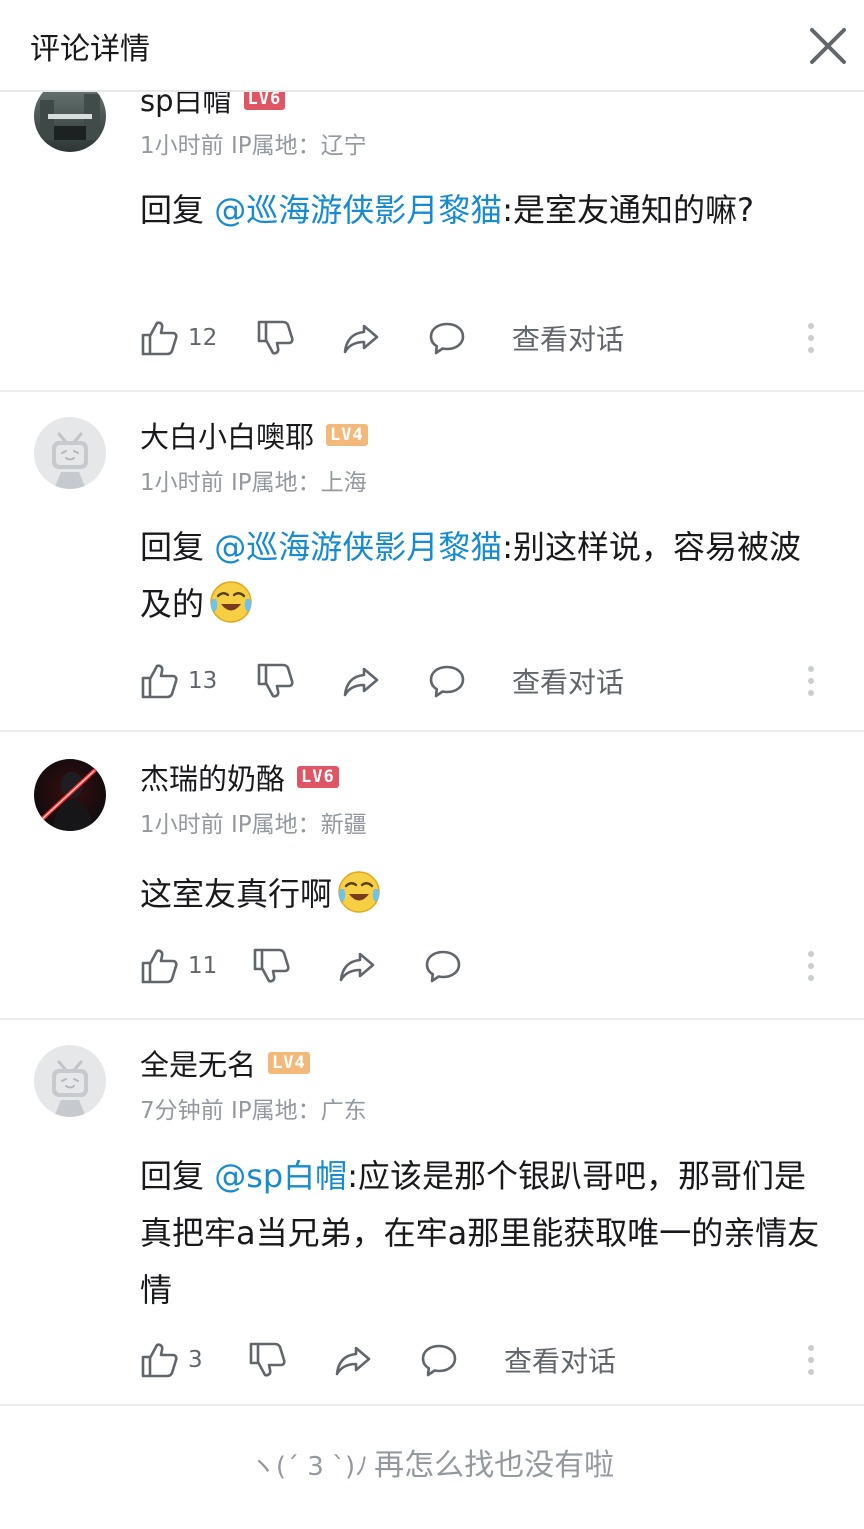  I want to click on comment-text: 这室友真行啊, so click(236, 894).